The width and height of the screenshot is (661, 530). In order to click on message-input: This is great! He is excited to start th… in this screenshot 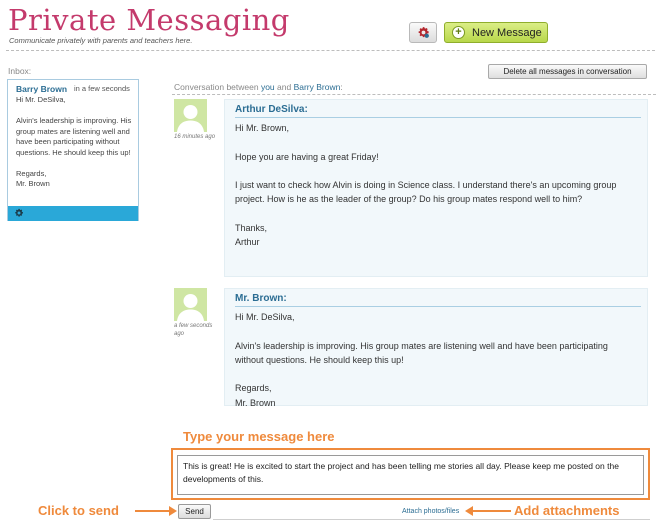, I will do `click(410, 475)`.